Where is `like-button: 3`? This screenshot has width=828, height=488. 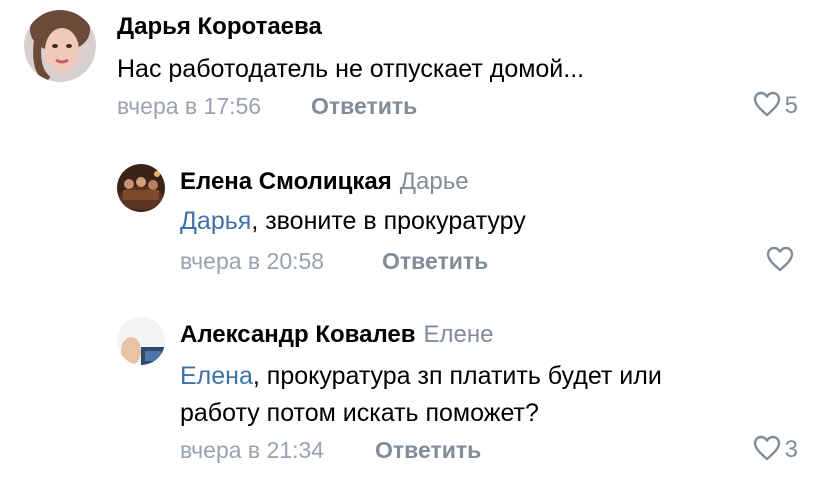 like-button: 3 is located at coordinates (775, 450).